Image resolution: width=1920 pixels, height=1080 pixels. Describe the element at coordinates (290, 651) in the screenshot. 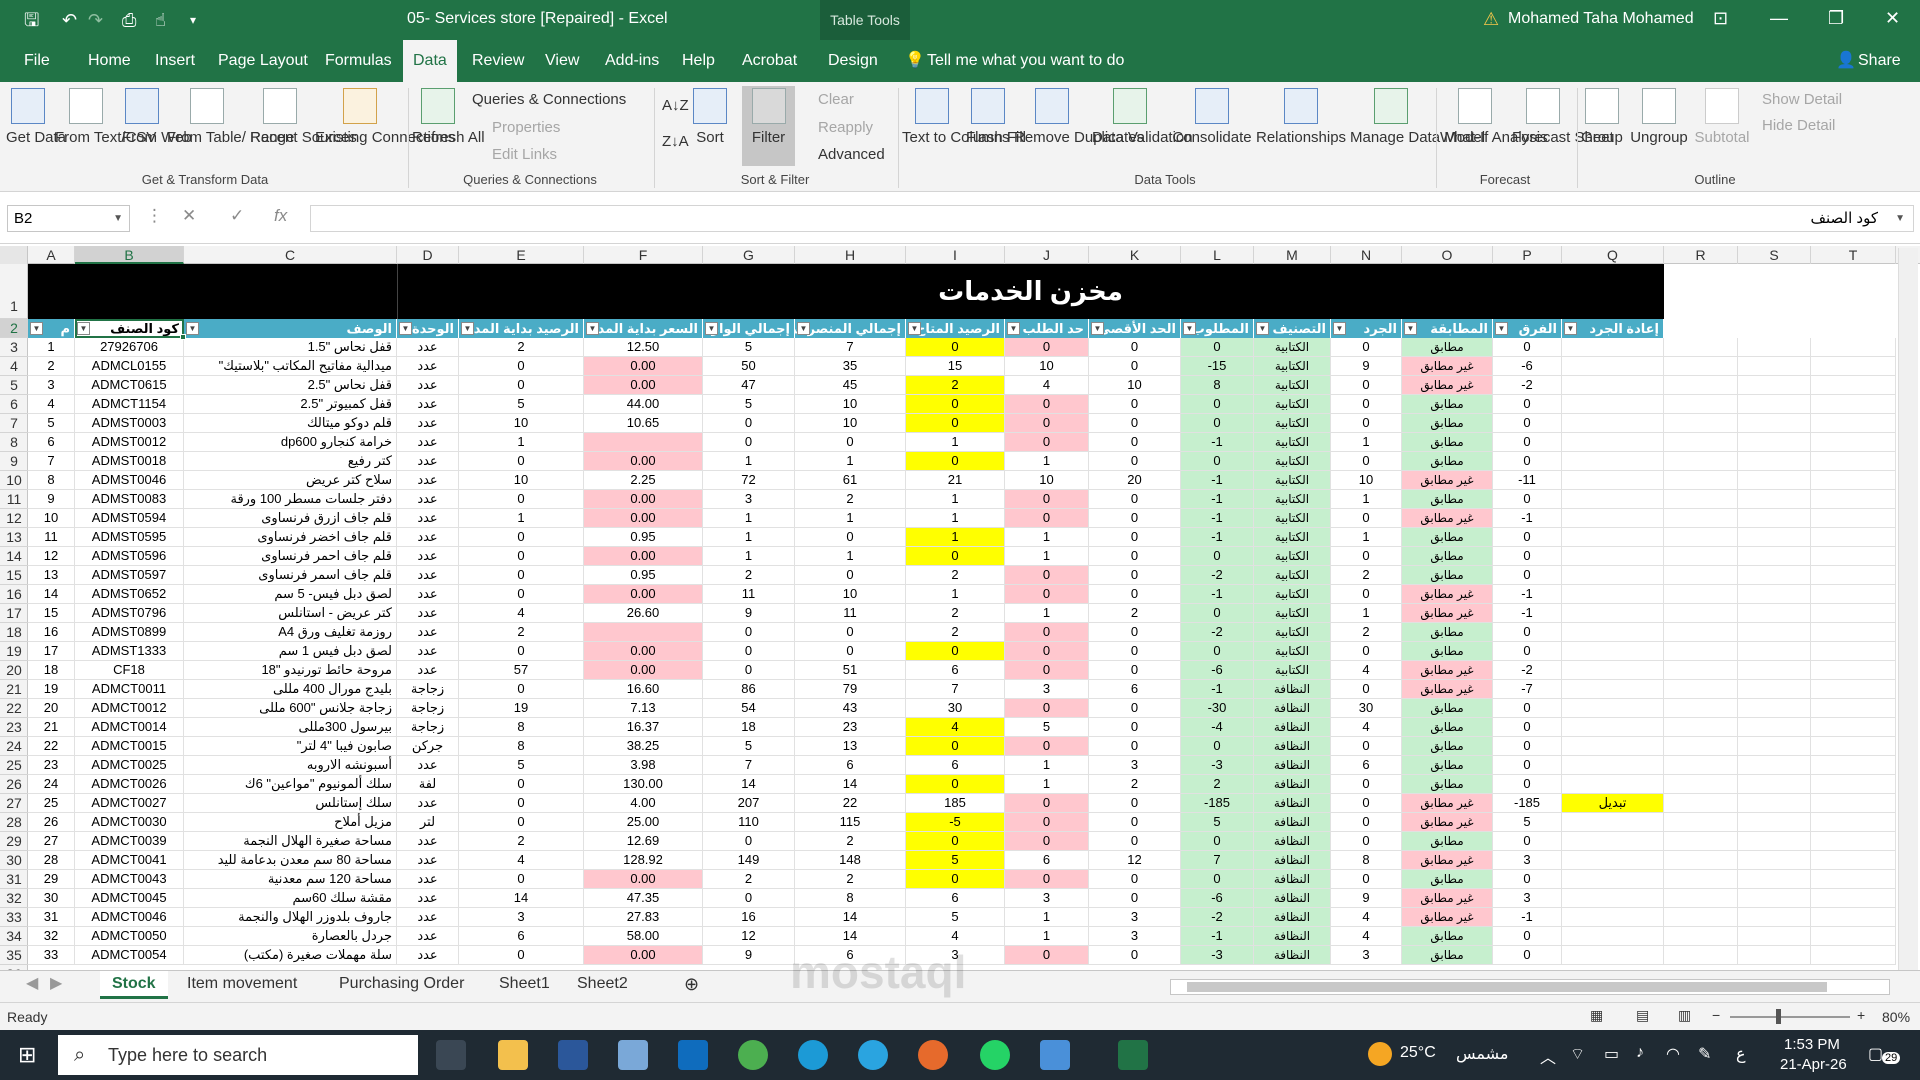

I see `table-cell: لصق دبل فيس 1 سم` at that location.